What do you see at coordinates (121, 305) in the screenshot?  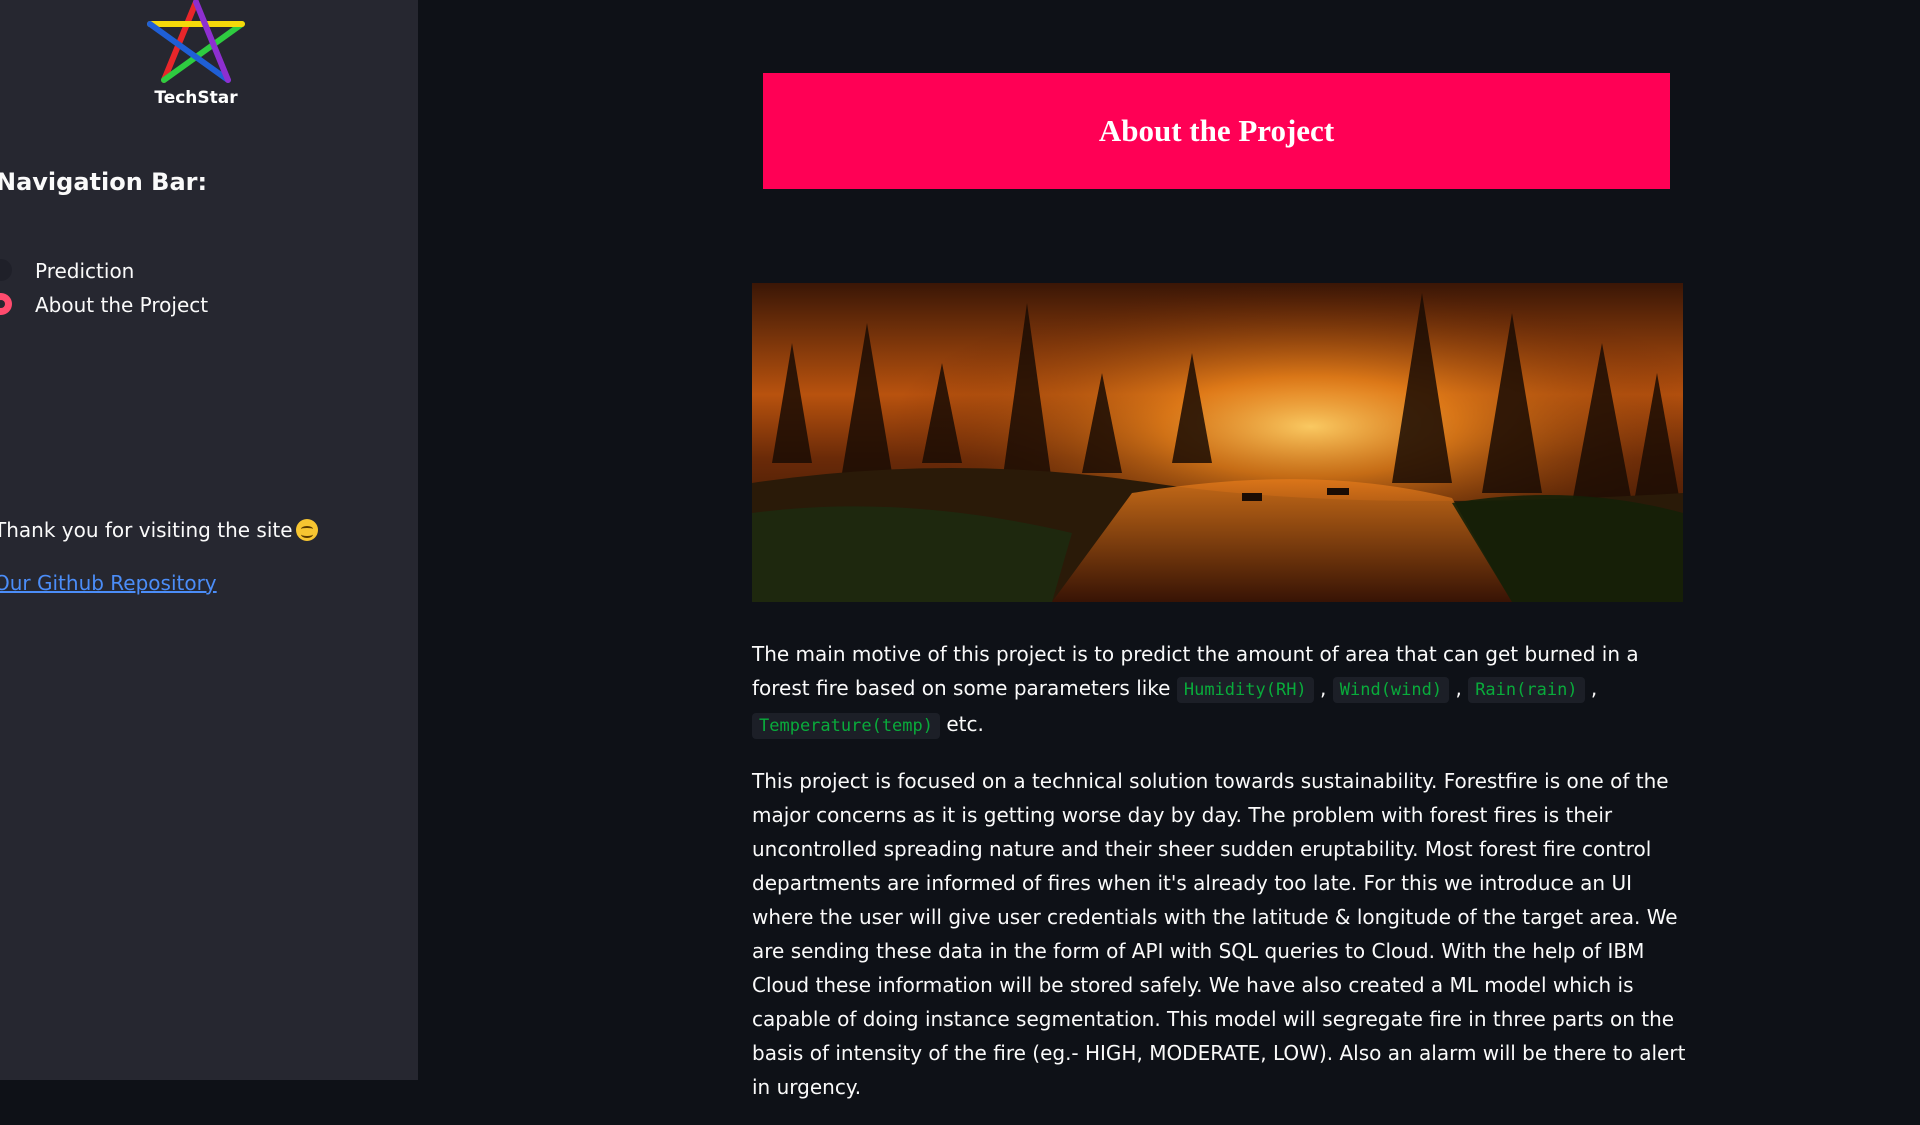 I see `radio-label-about: About the Project` at bounding box center [121, 305].